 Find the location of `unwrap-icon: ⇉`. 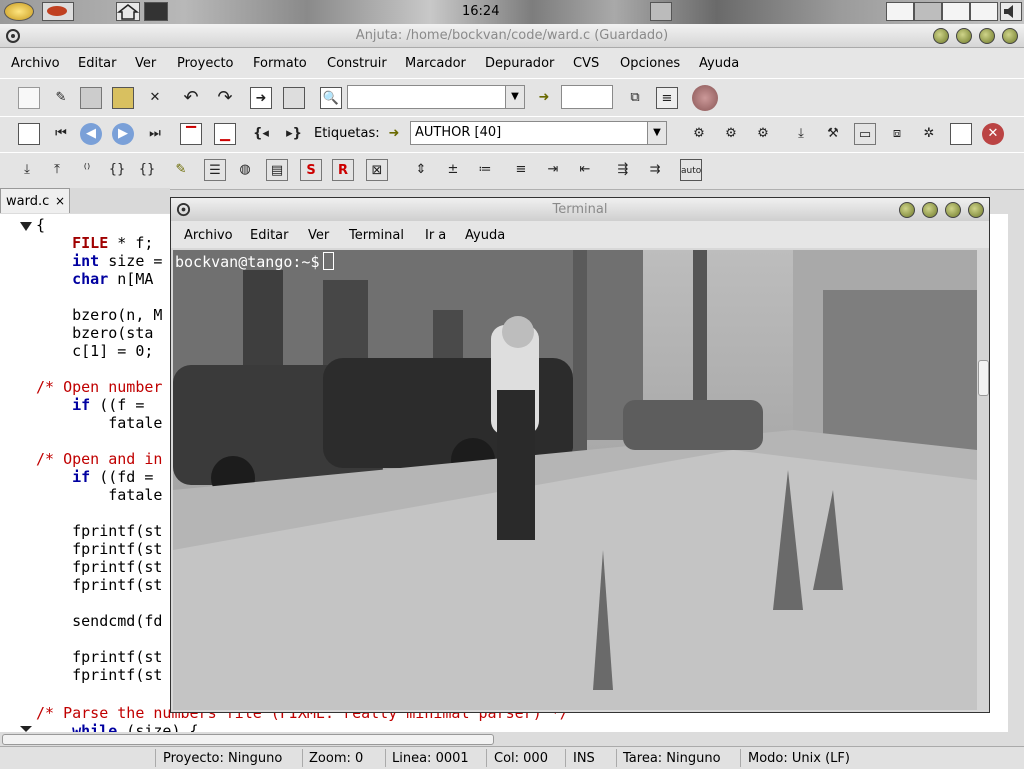

unwrap-icon: ⇉ is located at coordinates (655, 170).